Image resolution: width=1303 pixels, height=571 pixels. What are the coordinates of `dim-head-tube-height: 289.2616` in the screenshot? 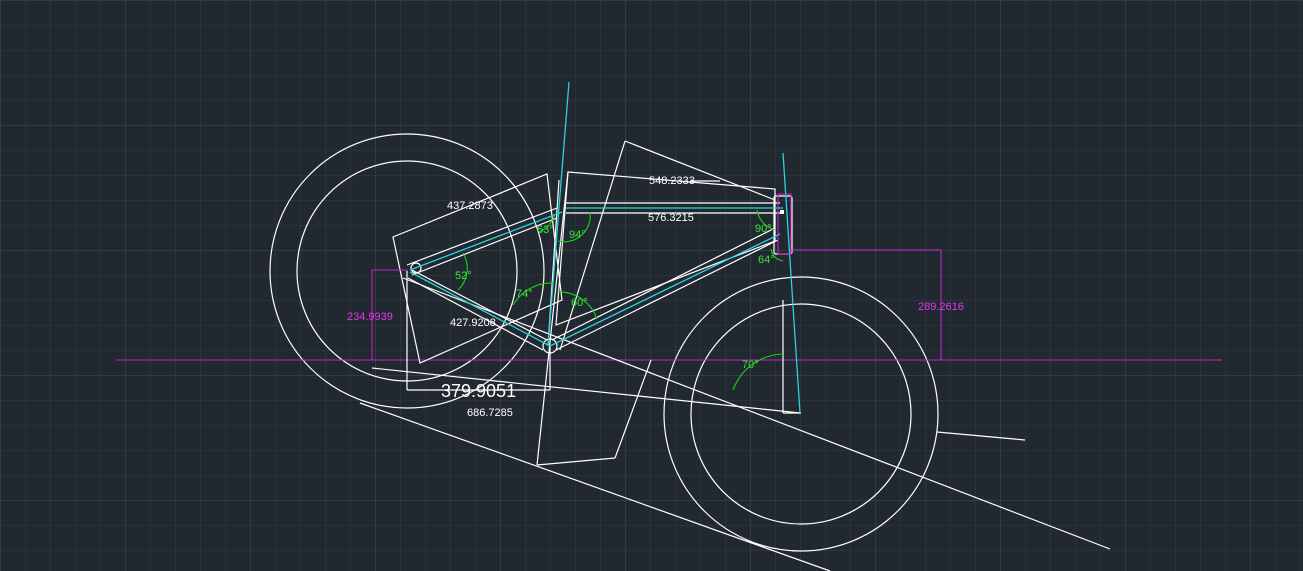 It's located at (941, 307).